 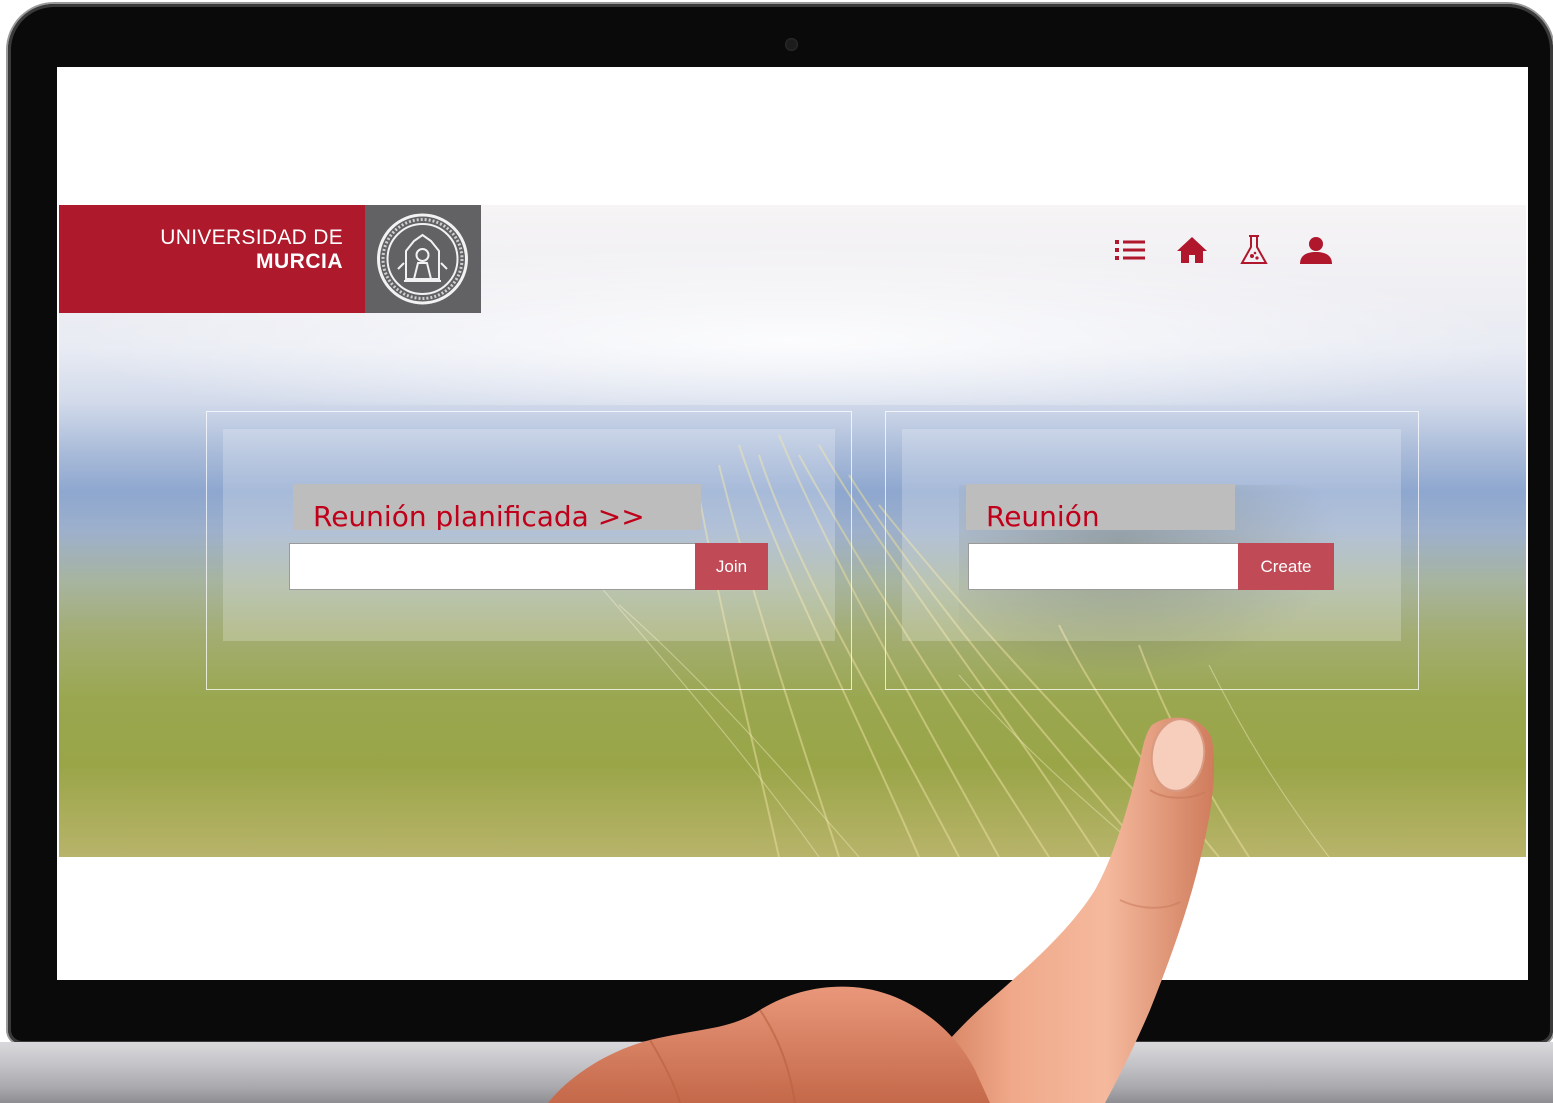 What do you see at coordinates (497, 507) in the screenshot?
I see `join-card-title: Reunión planificada >>` at bounding box center [497, 507].